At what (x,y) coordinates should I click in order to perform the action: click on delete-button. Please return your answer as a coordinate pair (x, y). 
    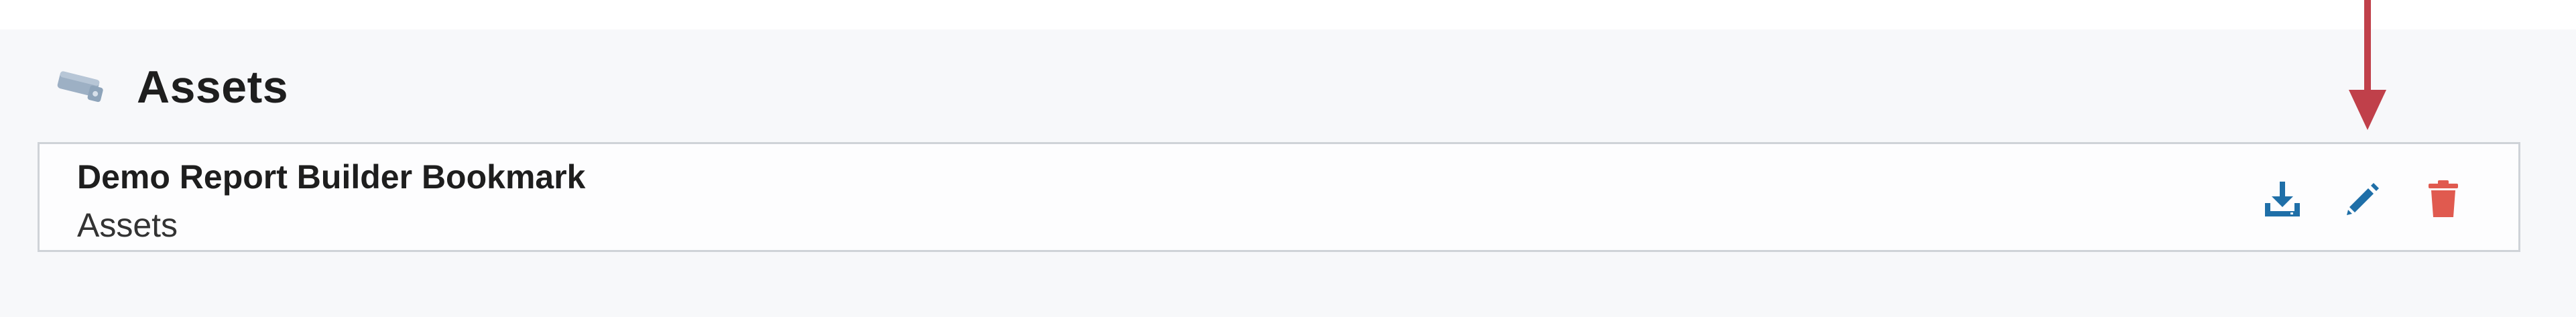
    Looking at the image, I should click on (2444, 199).